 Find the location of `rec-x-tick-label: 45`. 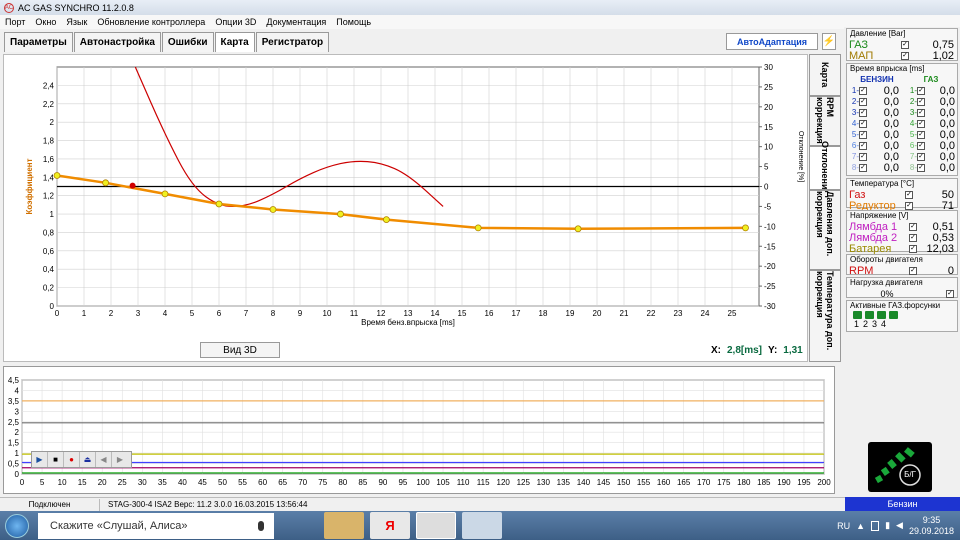

rec-x-tick-label: 45 is located at coordinates (202, 482).